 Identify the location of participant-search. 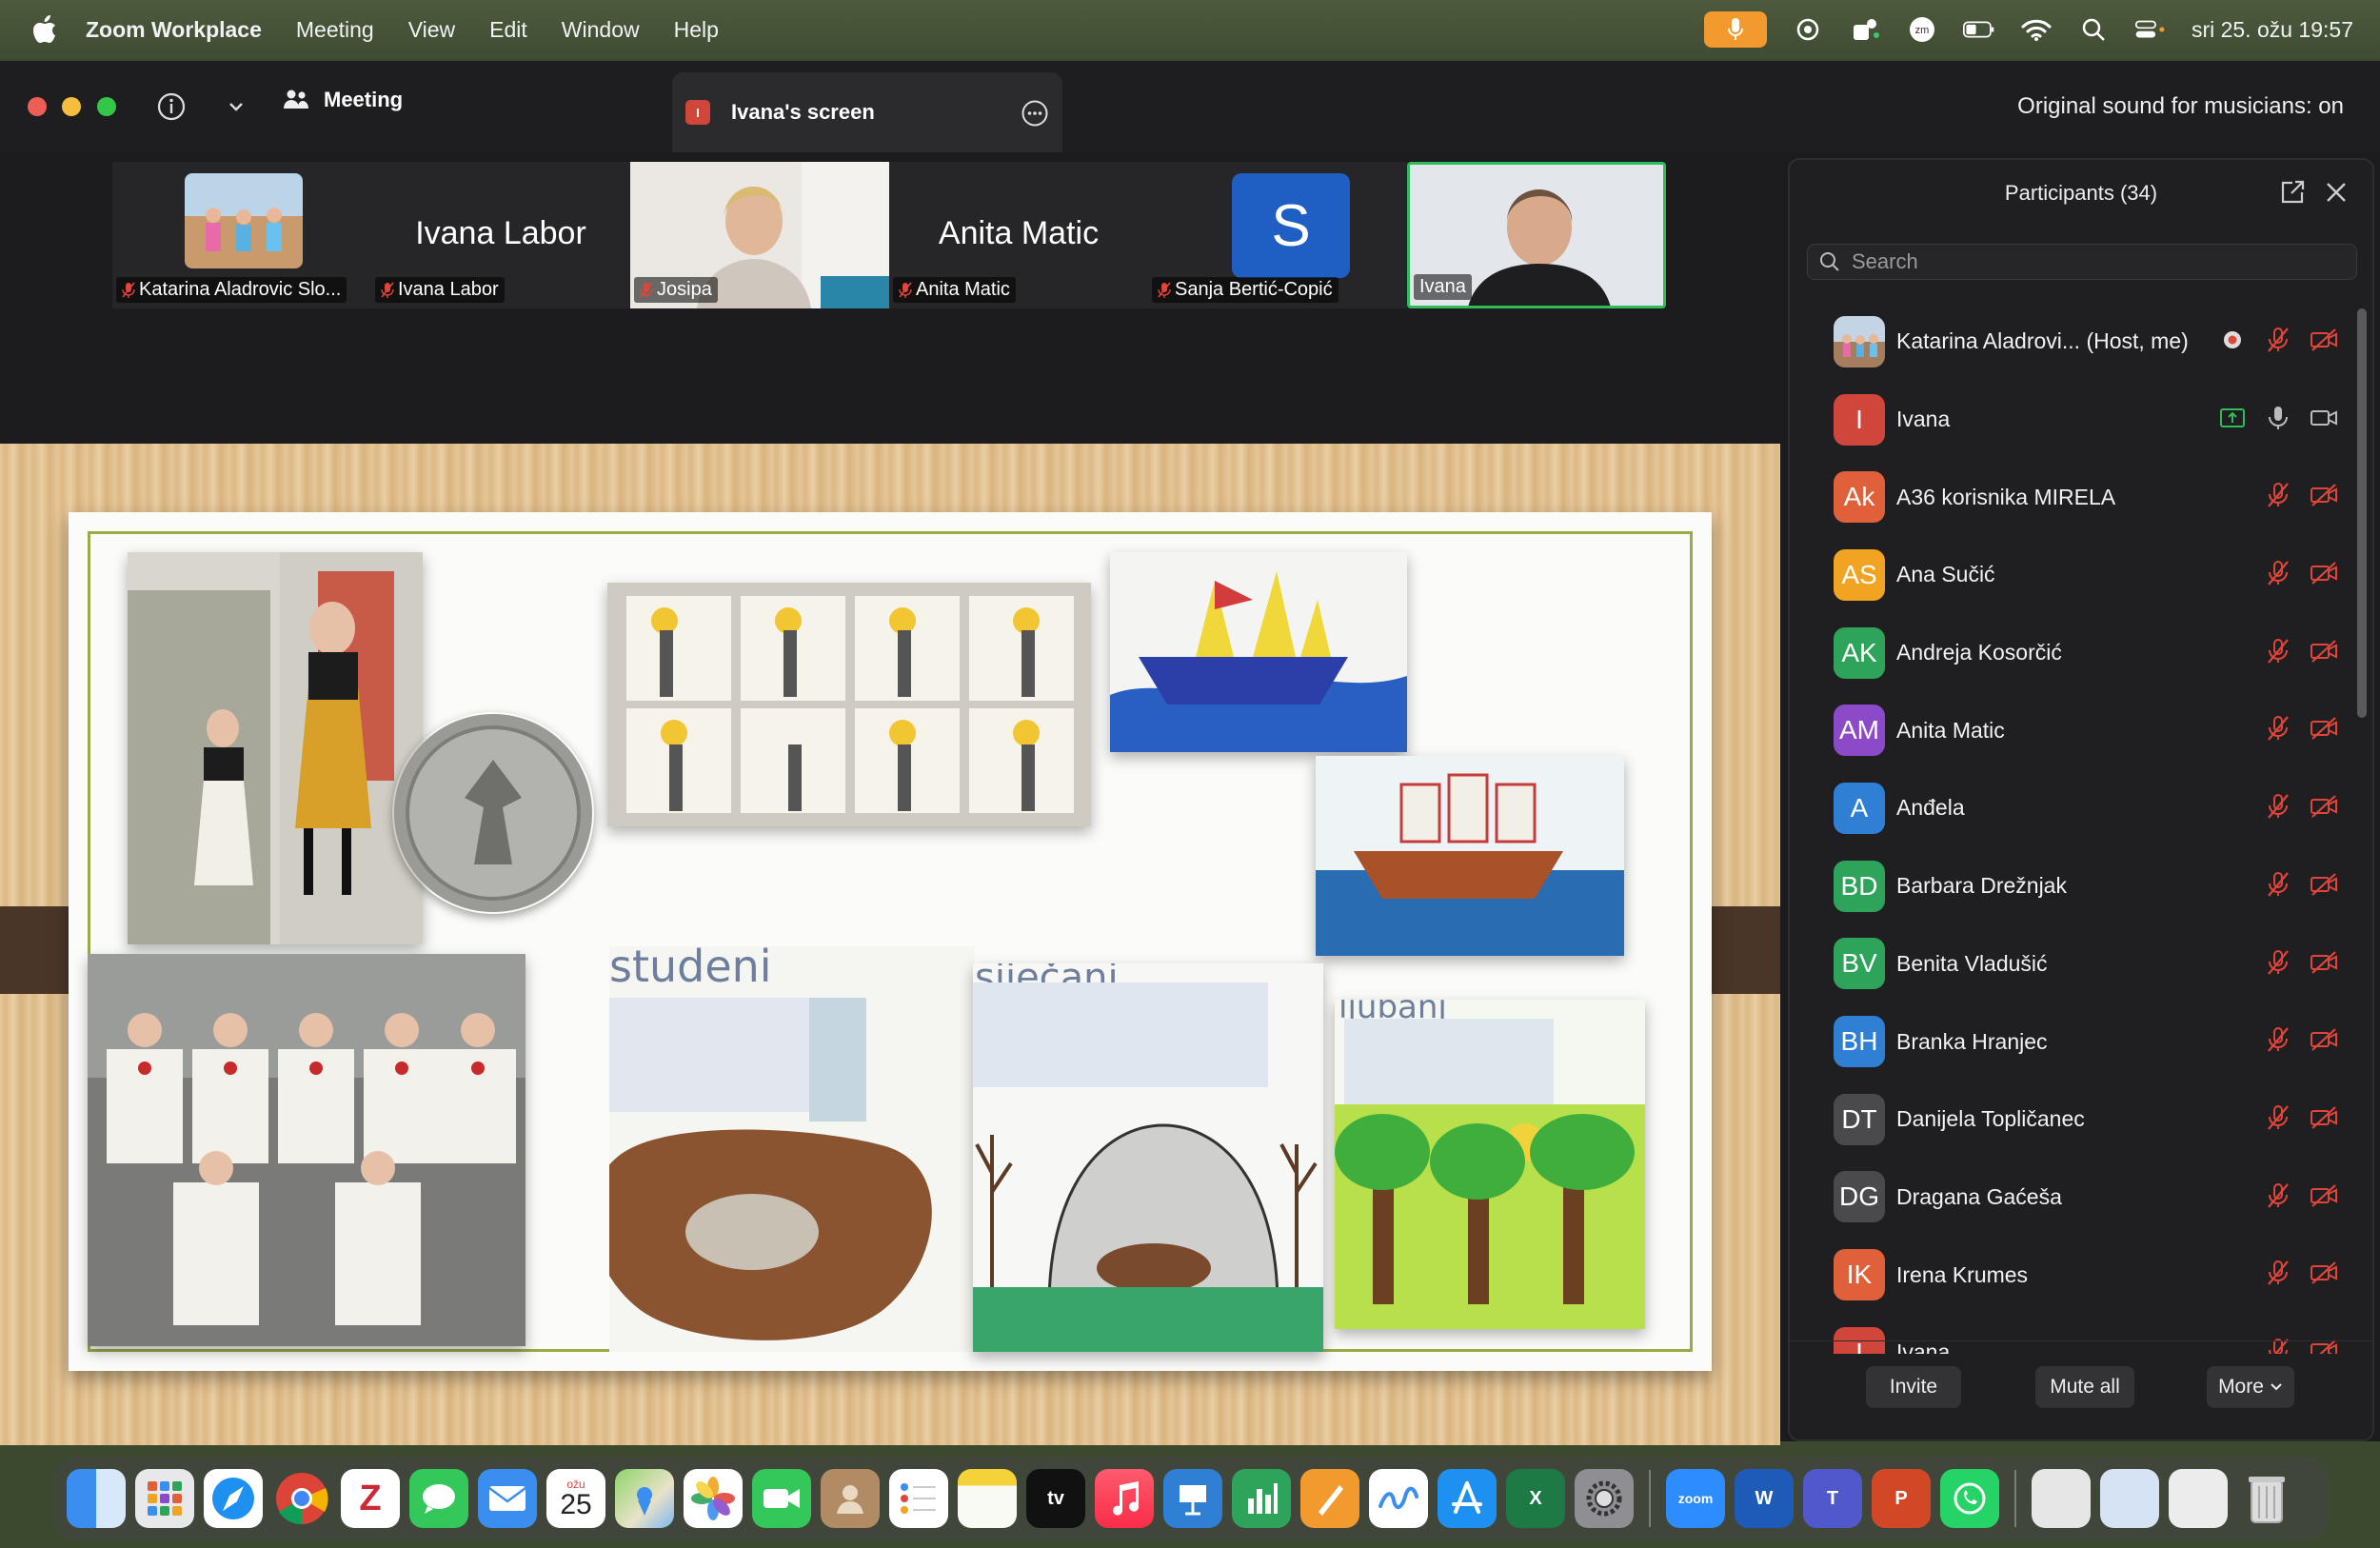
(2082, 262).